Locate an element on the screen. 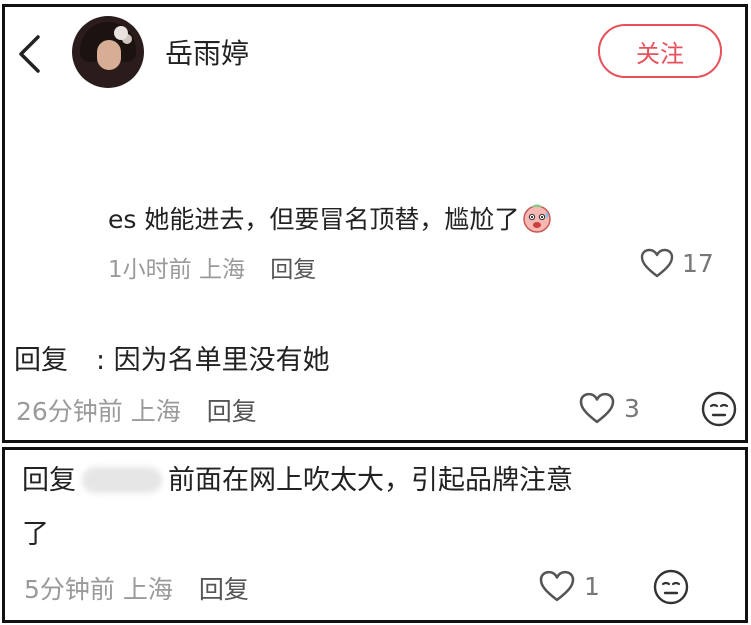 This screenshot has height=625, width=751. reply1-body: : 因为名单里没有她 is located at coordinates (213, 360).